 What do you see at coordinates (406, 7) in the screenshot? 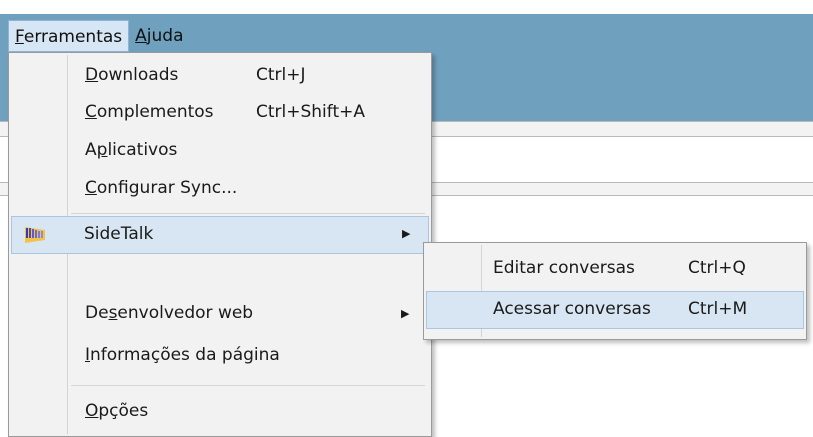
I see `top-strip` at bounding box center [406, 7].